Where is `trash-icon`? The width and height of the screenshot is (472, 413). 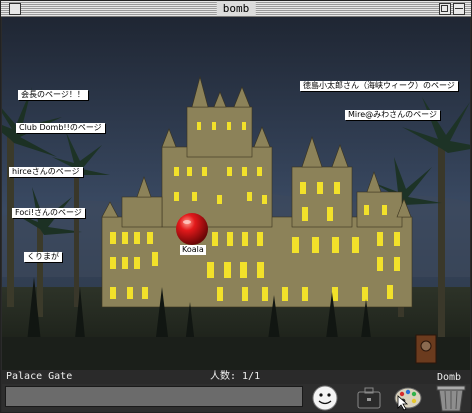
trash-icon is located at coordinates (451, 398).